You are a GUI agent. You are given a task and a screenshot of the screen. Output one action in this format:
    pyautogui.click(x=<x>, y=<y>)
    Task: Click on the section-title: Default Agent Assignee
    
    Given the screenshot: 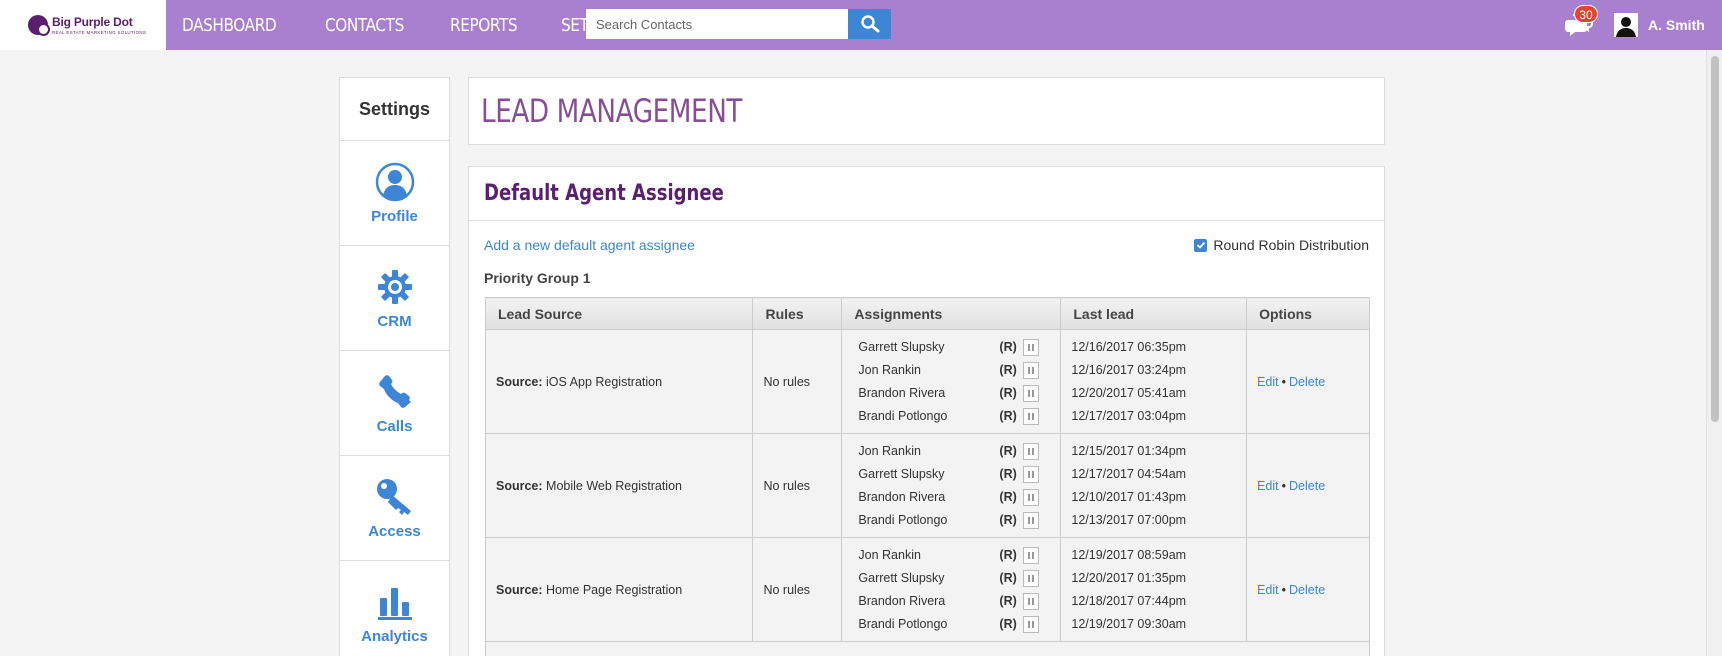 What is the action you would take?
    pyautogui.click(x=604, y=193)
    